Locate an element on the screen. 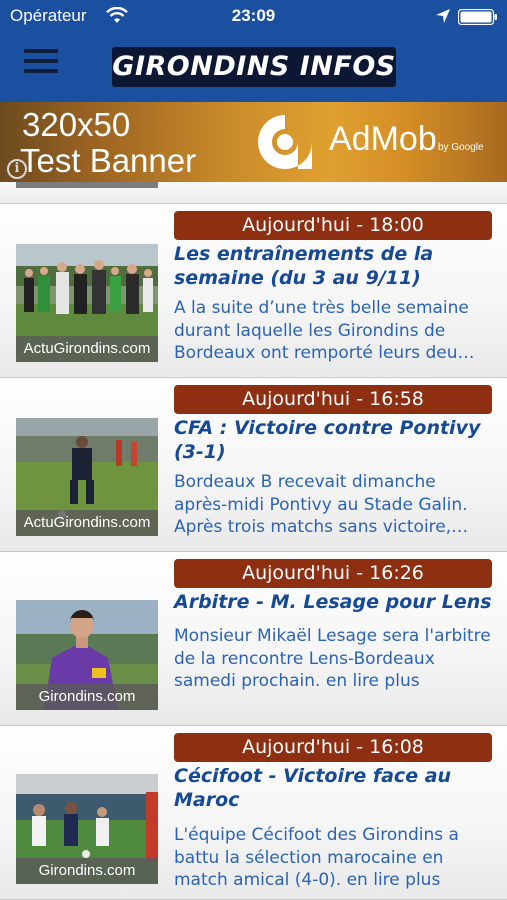 This screenshot has height=900, width=507. hamburger-menu-icon is located at coordinates (41, 64).